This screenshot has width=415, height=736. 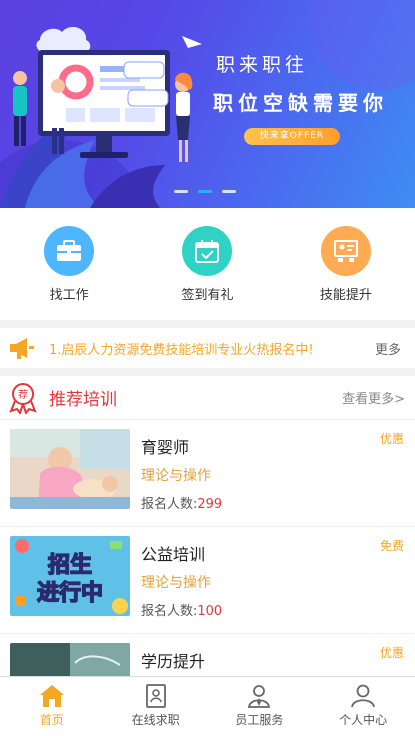 I want to click on notice-bar: 1.启辰人力资源免费技能培训专业火热报名中! 更多, so click(x=207, y=348).